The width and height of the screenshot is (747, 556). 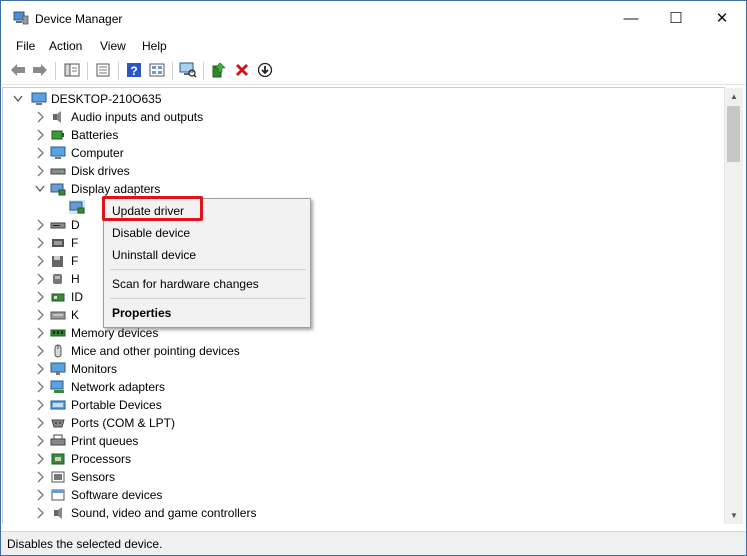 I want to click on title-bar: Device Manager — ☐ ✕, so click(x=373, y=18).